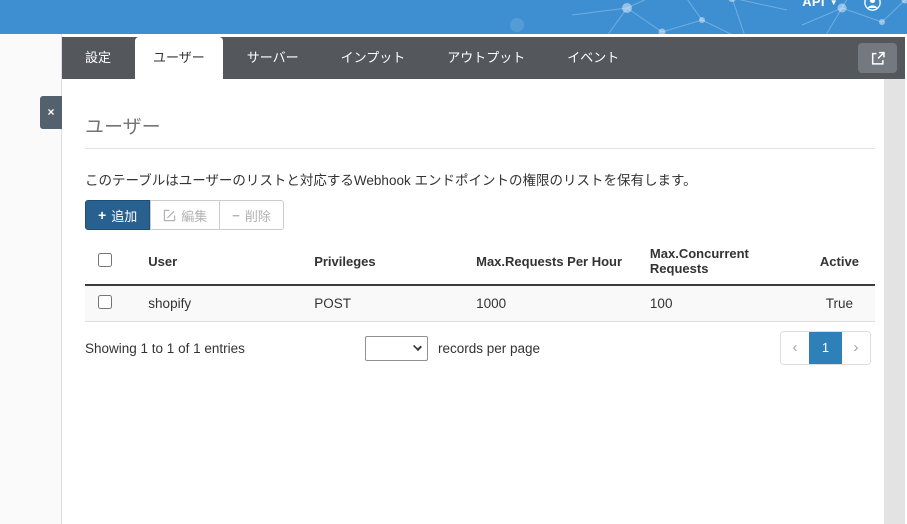  I want to click on cell-active: True, so click(839, 303).